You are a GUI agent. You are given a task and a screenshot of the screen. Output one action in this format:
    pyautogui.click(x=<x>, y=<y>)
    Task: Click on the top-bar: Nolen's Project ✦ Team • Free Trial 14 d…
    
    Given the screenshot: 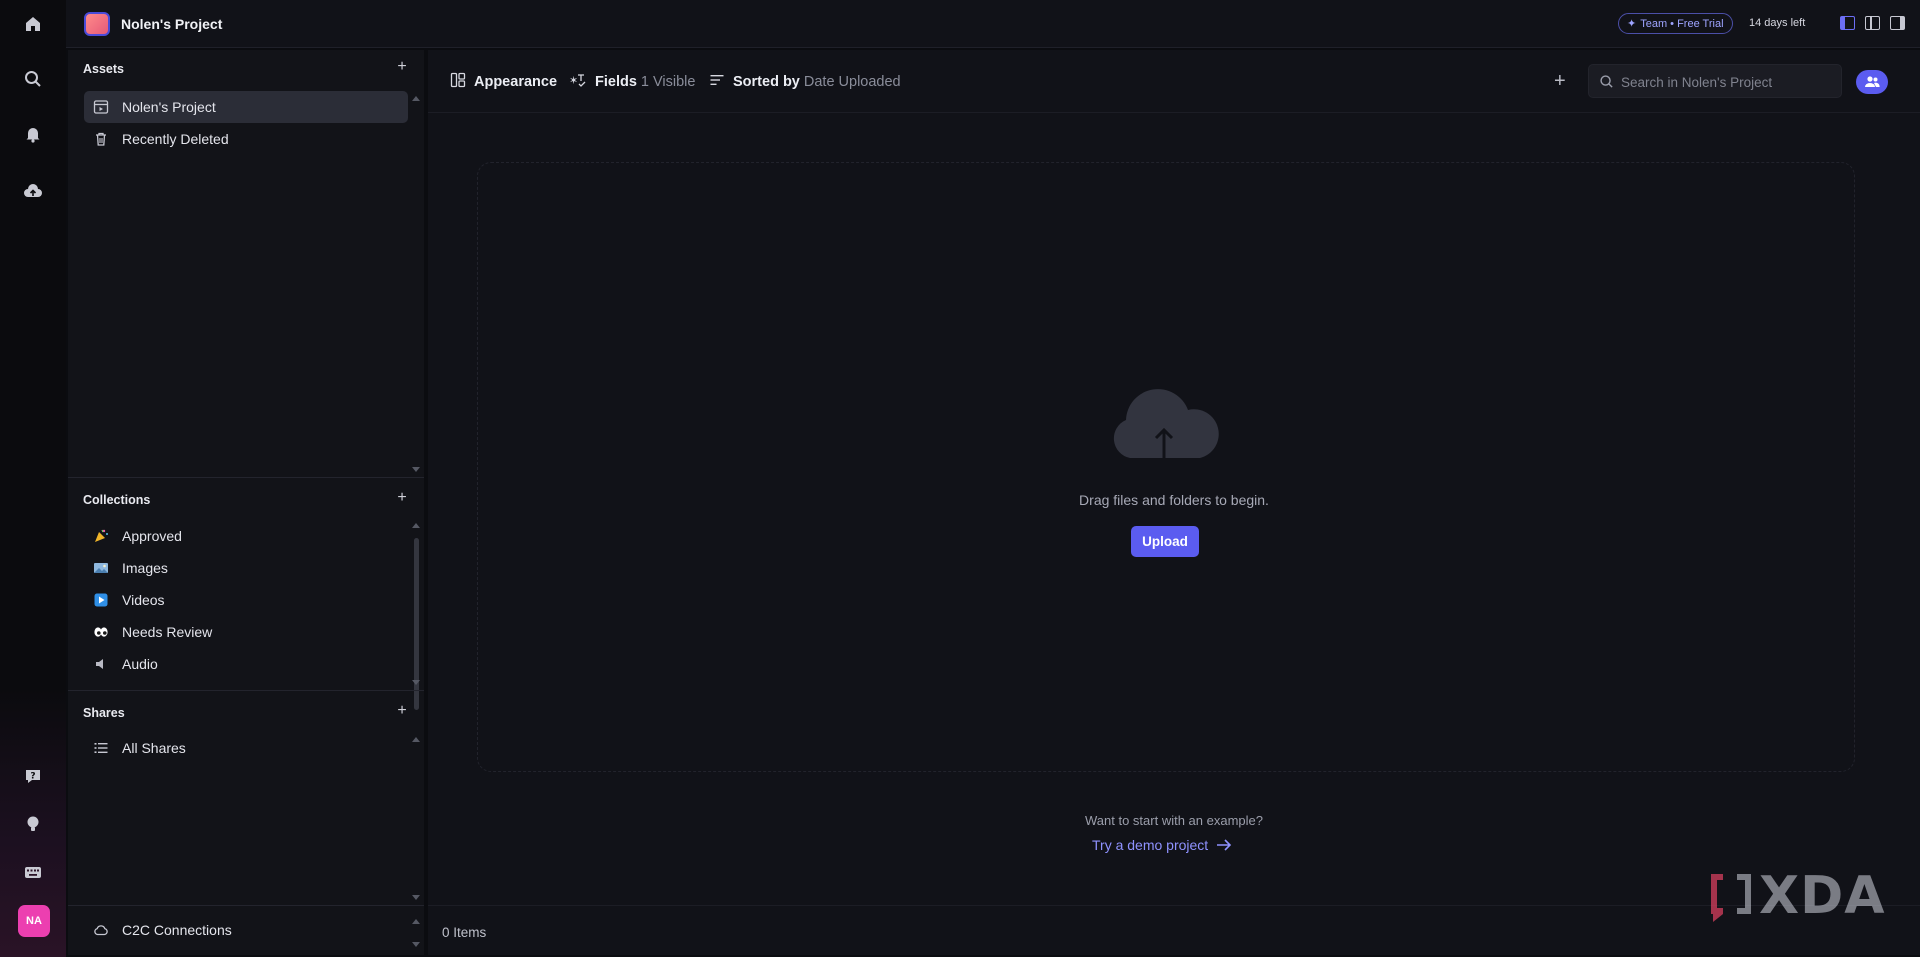 What is the action you would take?
    pyautogui.click(x=993, y=24)
    